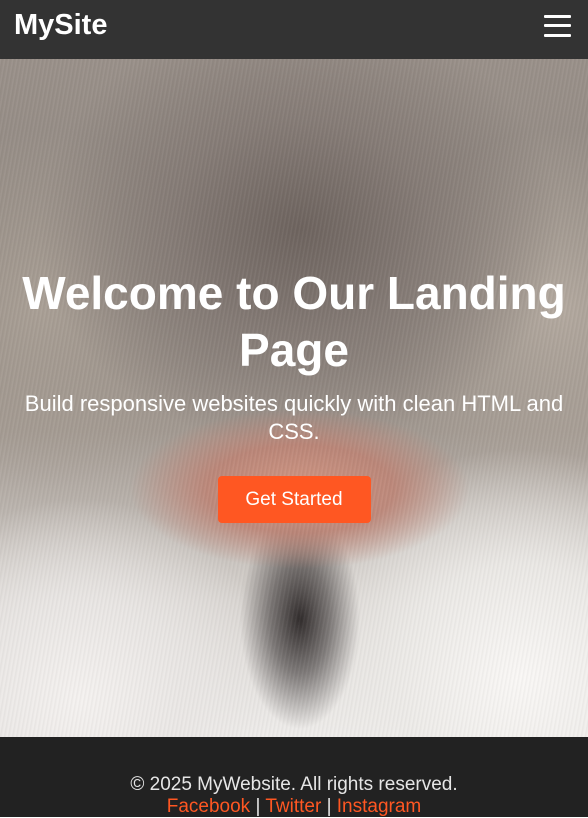  What do you see at coordinates (294, 784) in the screenshot?
I see `copyright-text: © 2025 MyWebsite. All rights reserved.` at bounding box center [294, 784].